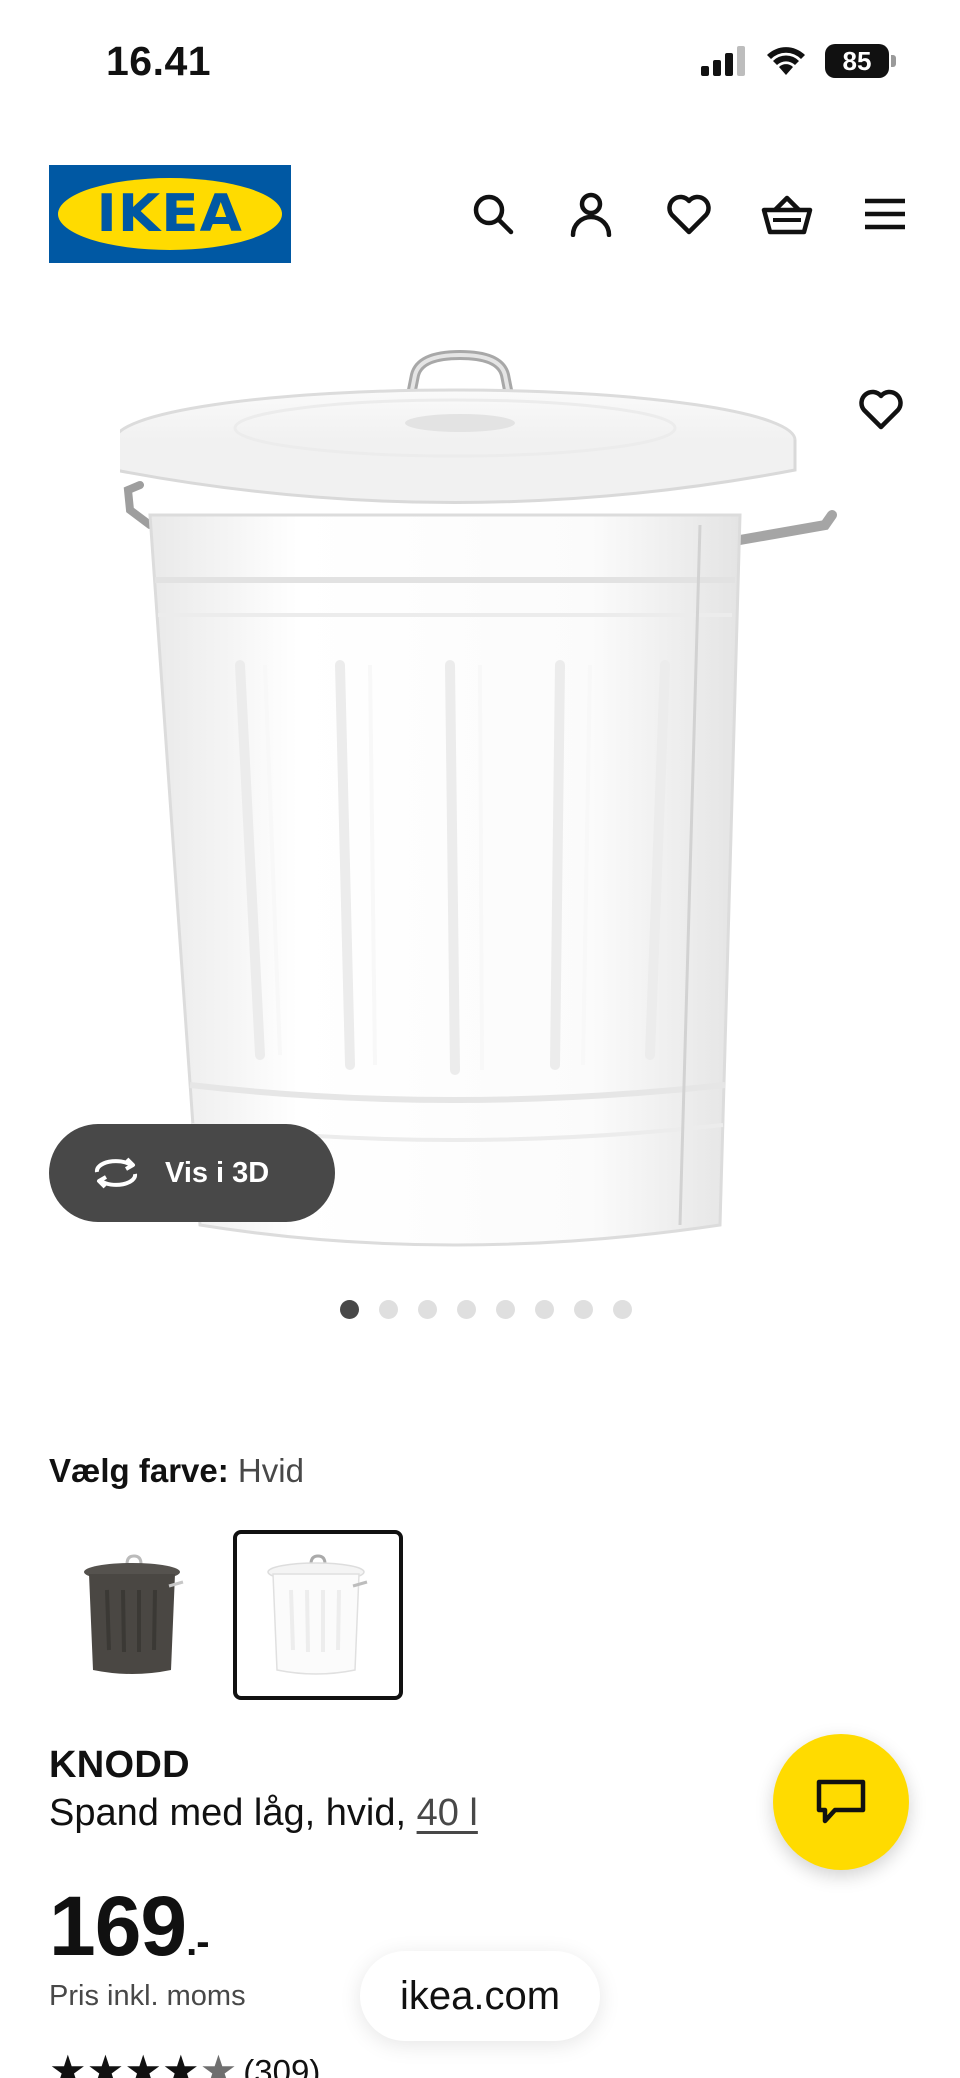 The image size is (960, 2078). I want to click on color-swatch-white, so click(318, 1615).